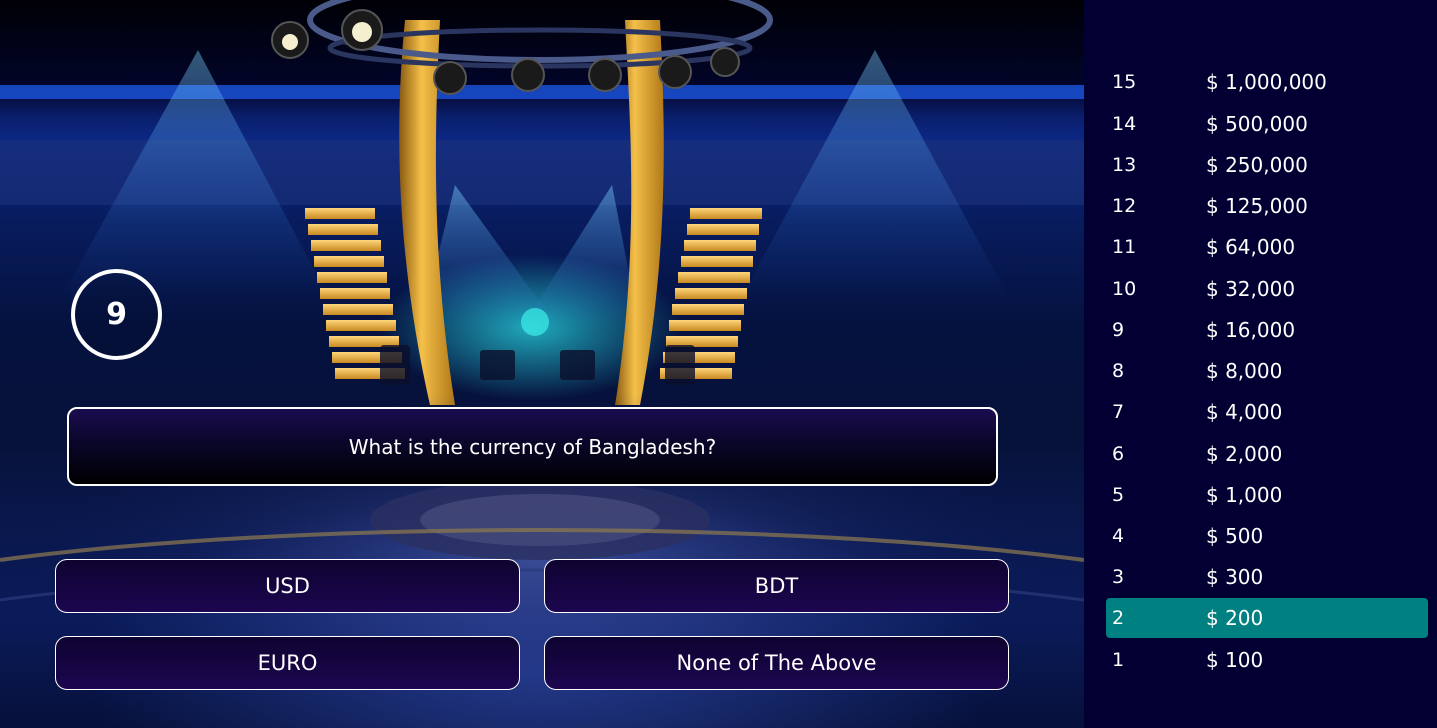 This screenshot has height=728, width=1437. I want to click on ladder-rung-current: 2 $ 200, so click(1267, 618).